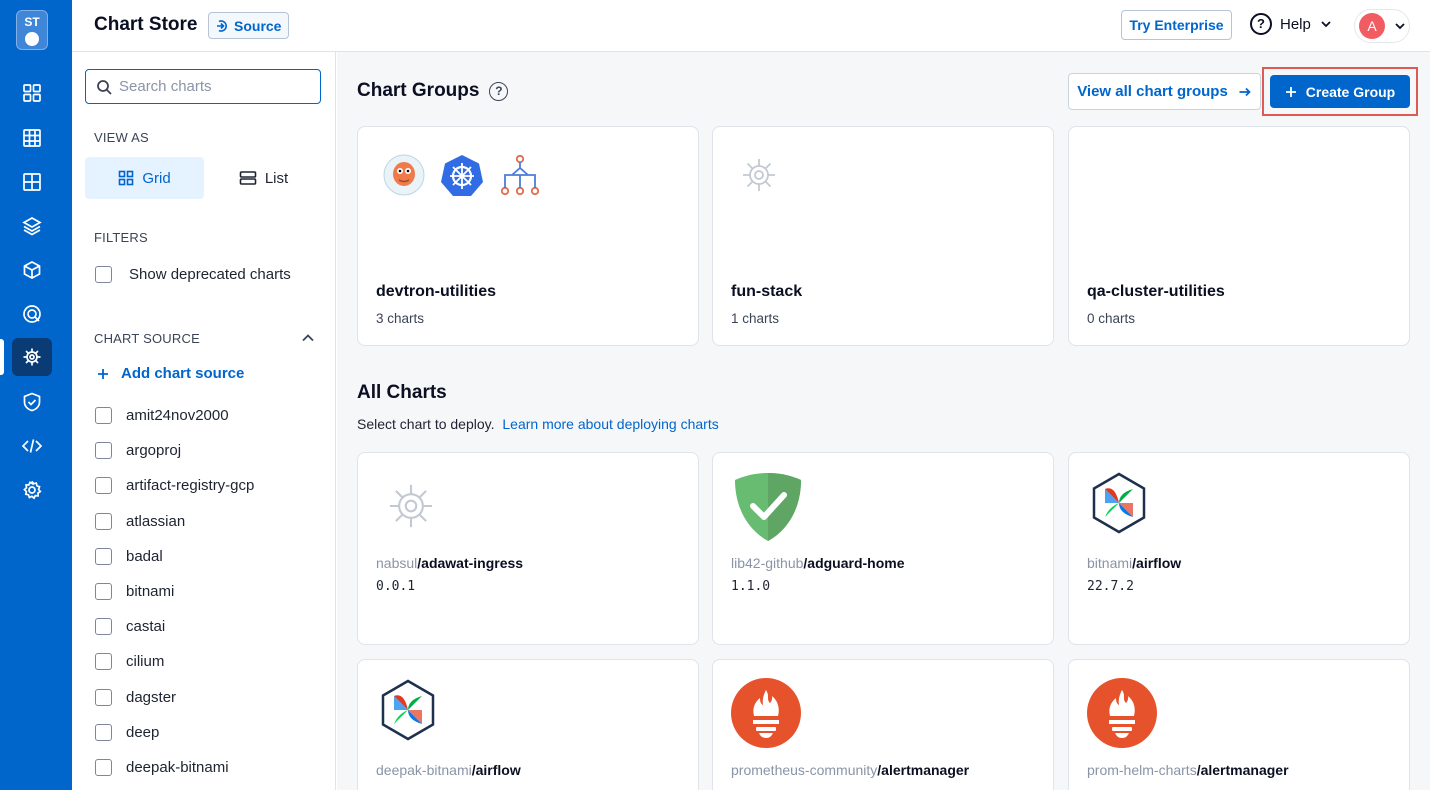  I want to click on app-groups-icon, so click(32, 182).